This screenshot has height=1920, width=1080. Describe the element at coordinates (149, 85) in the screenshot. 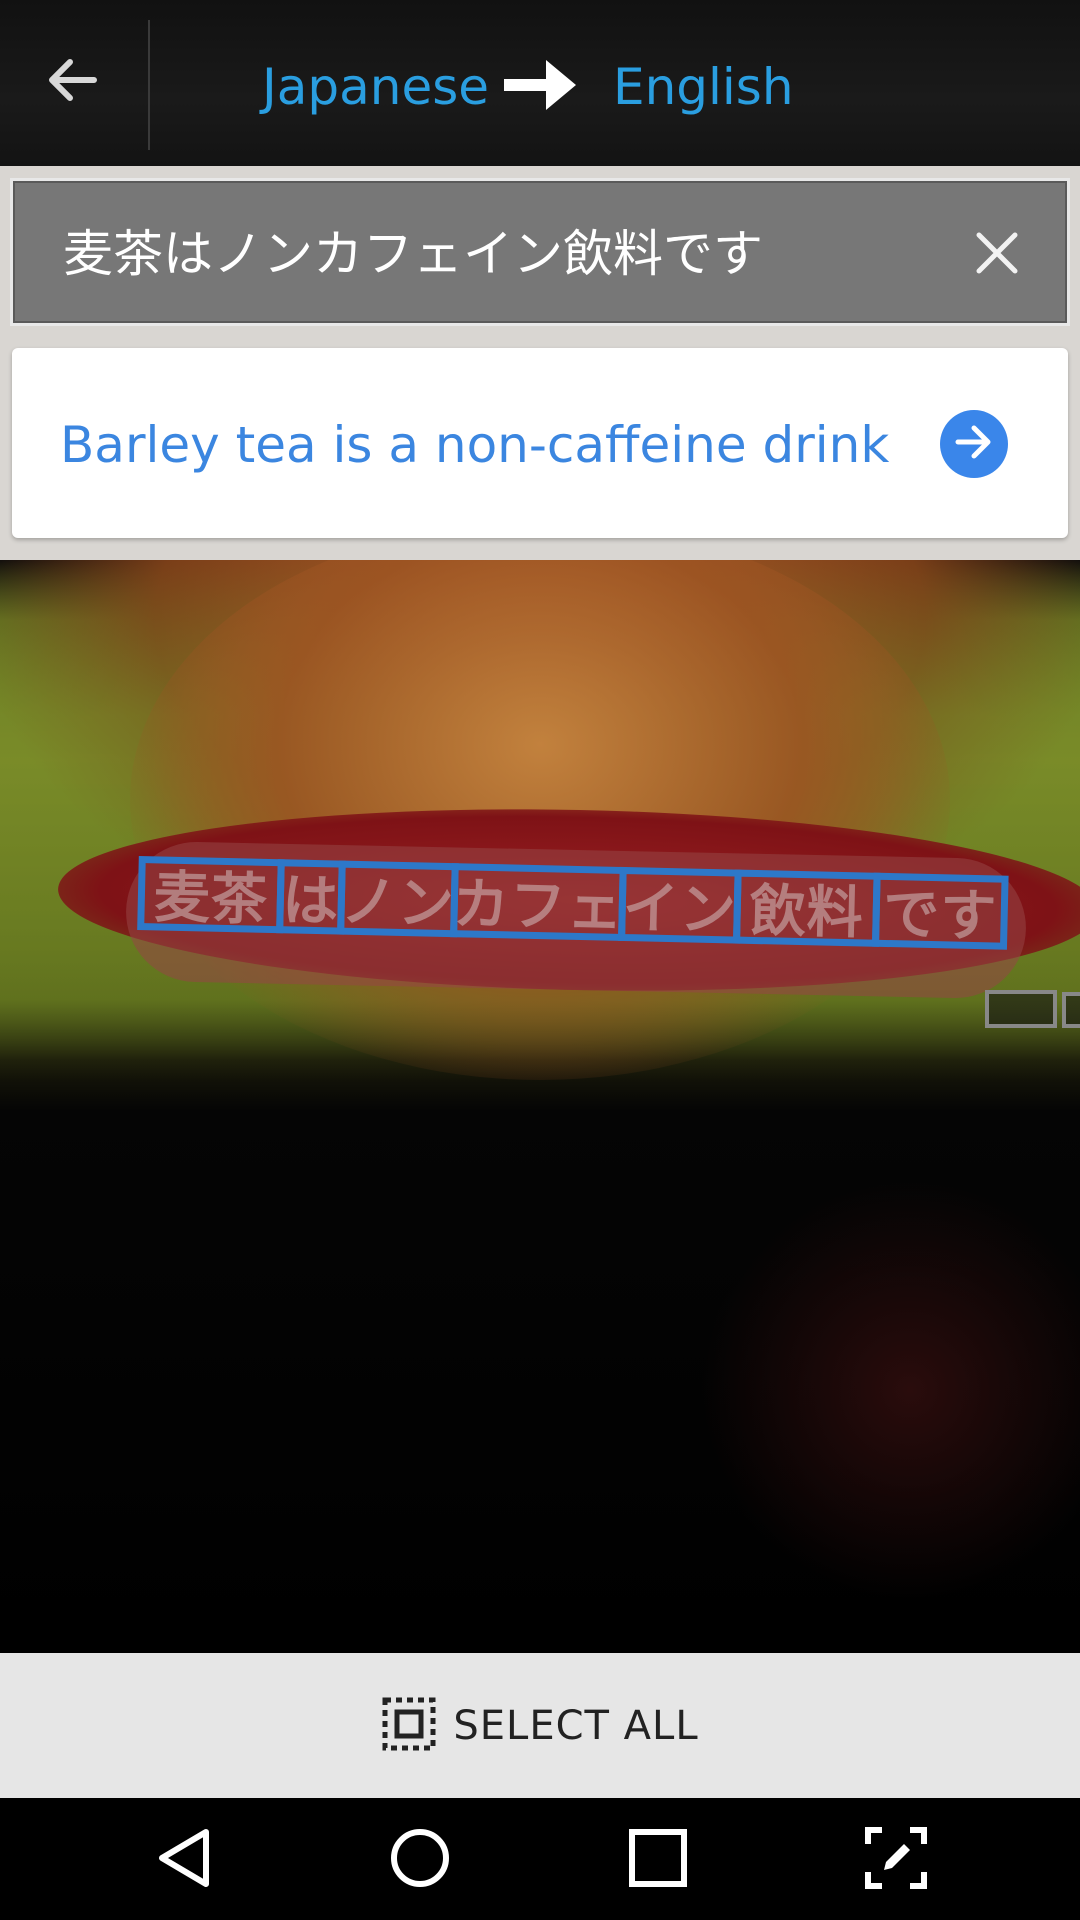

I see `header-divider` at that location.